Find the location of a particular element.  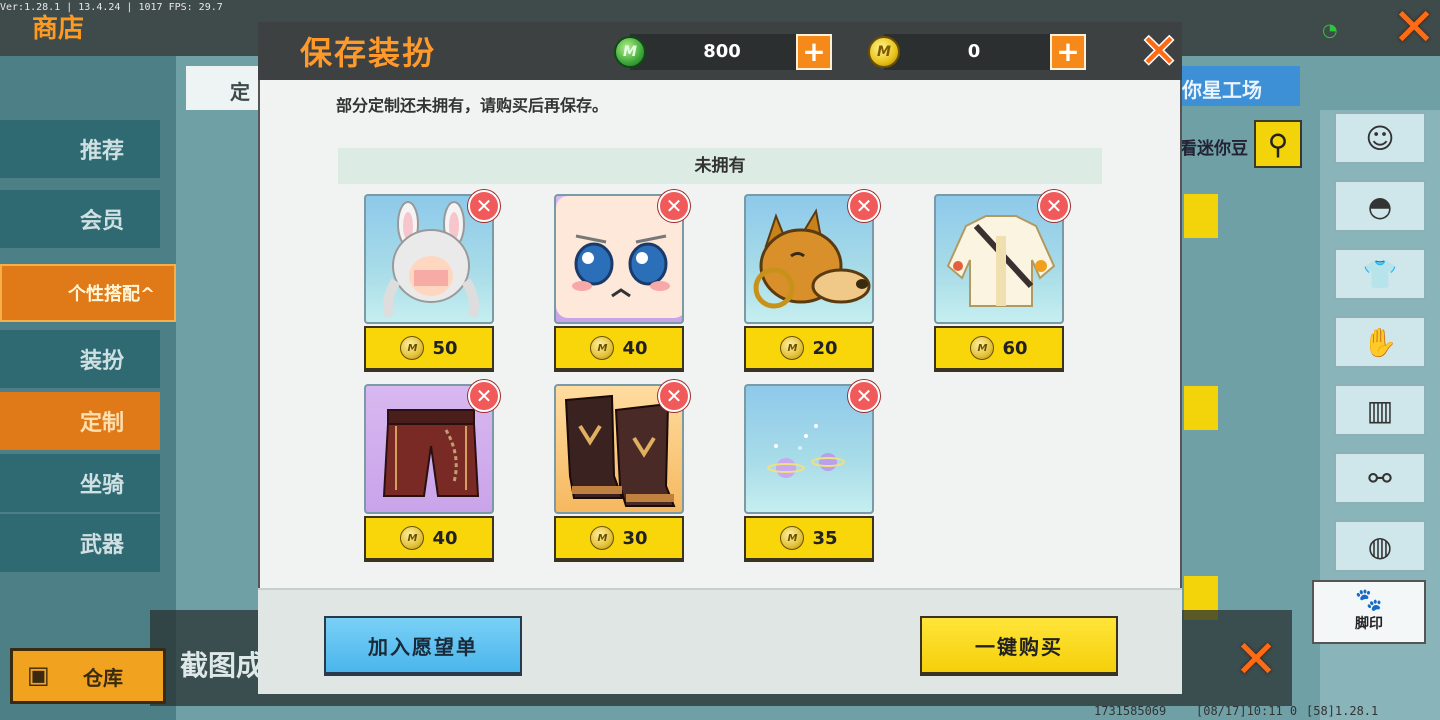

sidebar-item-label: 个性搭配^ is located at coordinates (112, 294).